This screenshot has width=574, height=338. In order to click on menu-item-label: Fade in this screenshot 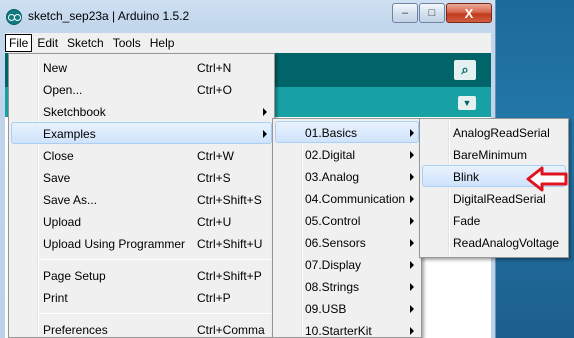, I will do `click(467, 221)`.